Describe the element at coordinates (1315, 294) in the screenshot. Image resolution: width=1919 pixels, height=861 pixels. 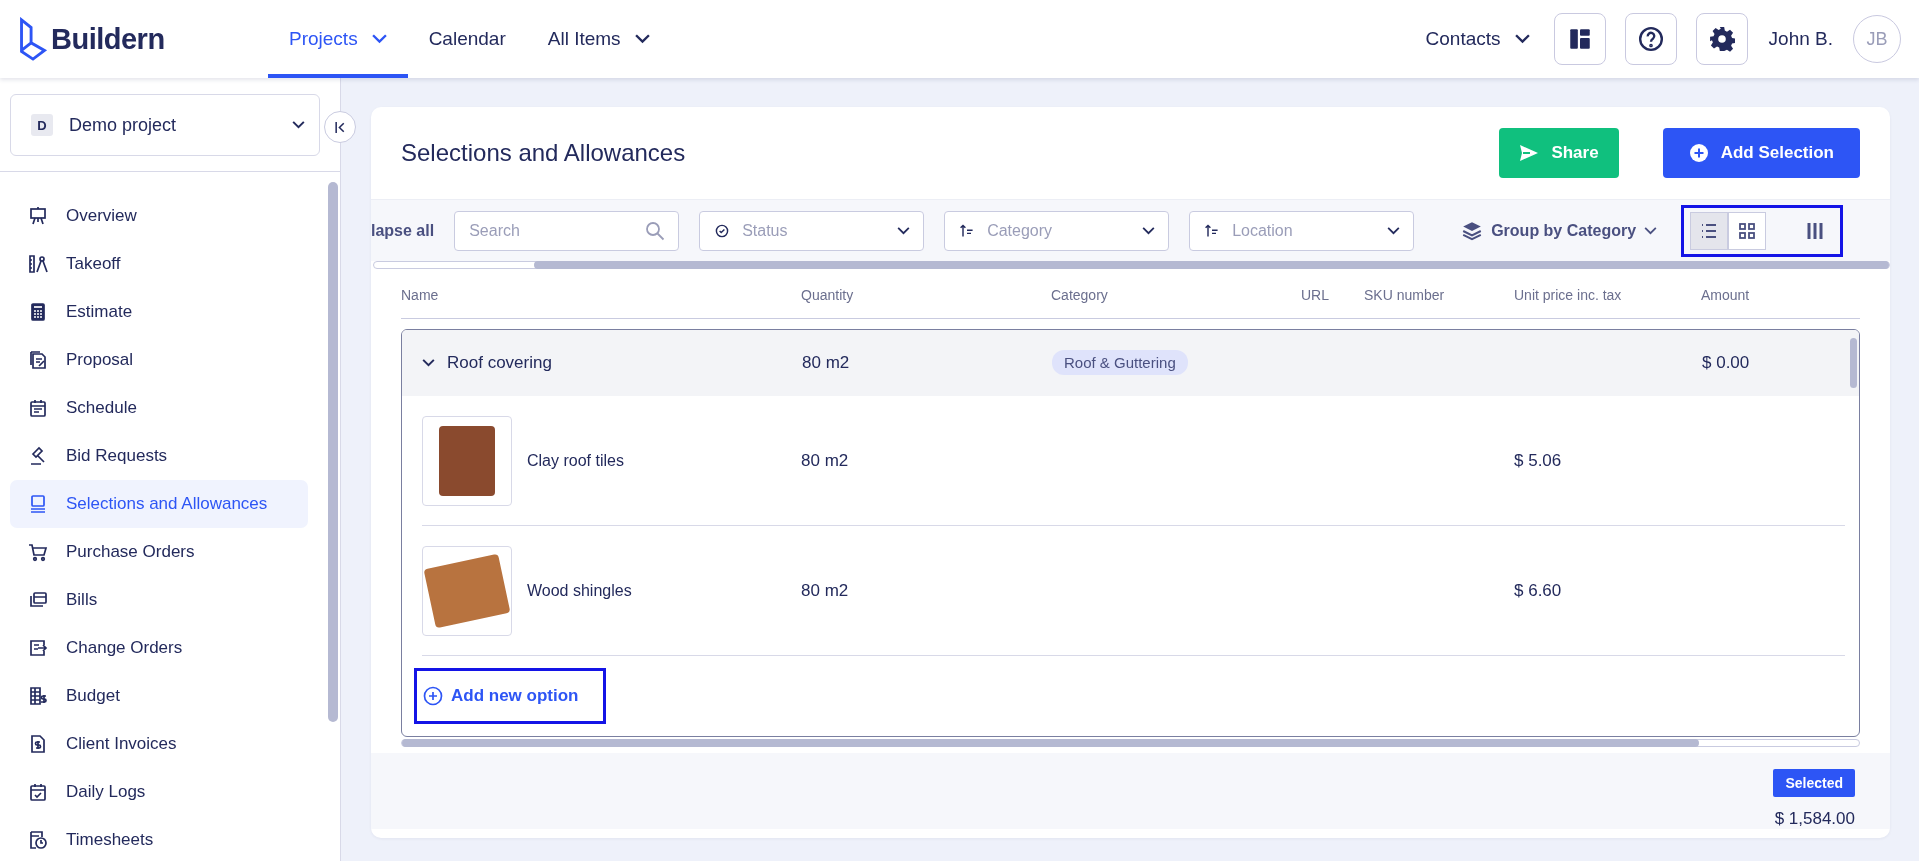
I see `column-header: URL` at that location.